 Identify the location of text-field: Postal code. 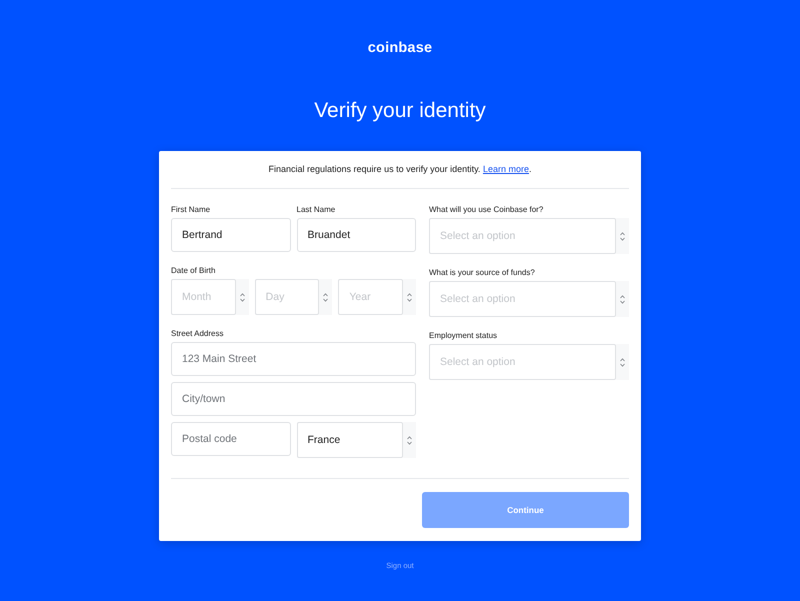
(230, 439).